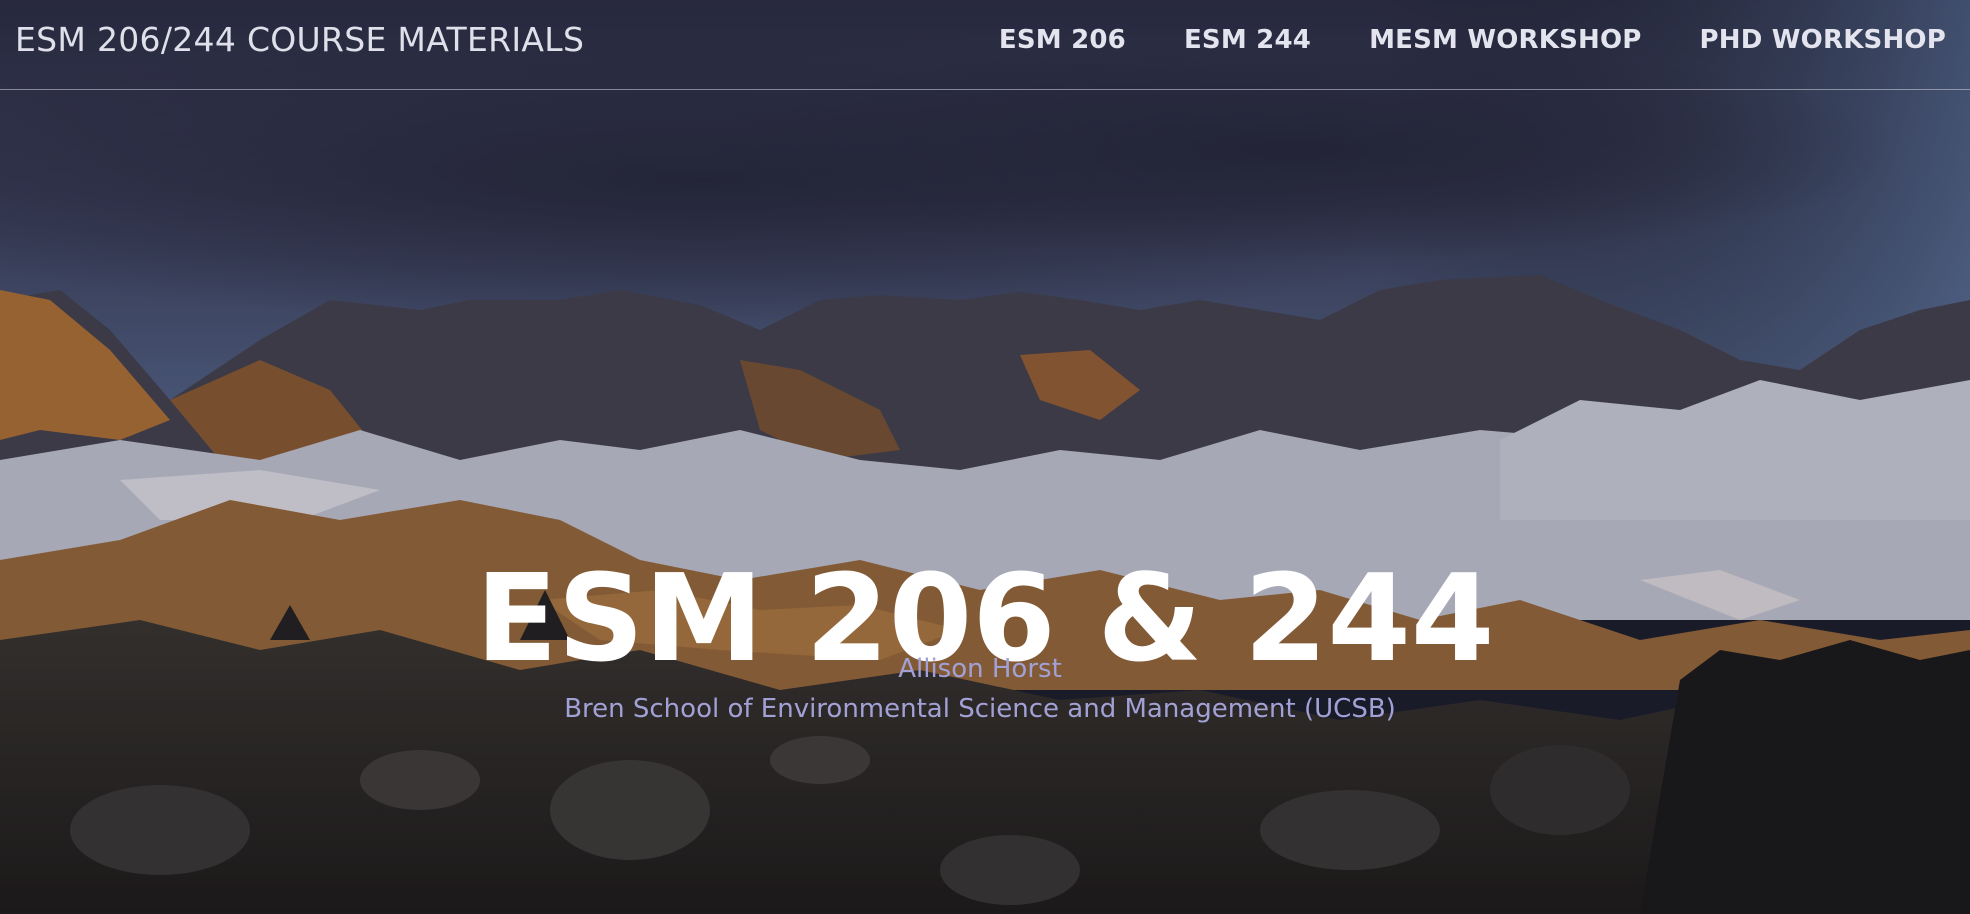 This screenshot has height=914, width=1970. What do you see at coordinates (1505, 40) in the screenshot?
I see `nav-link-mesm-workshop: MESM WORKSHOP` at bounding box center [1505, 40].